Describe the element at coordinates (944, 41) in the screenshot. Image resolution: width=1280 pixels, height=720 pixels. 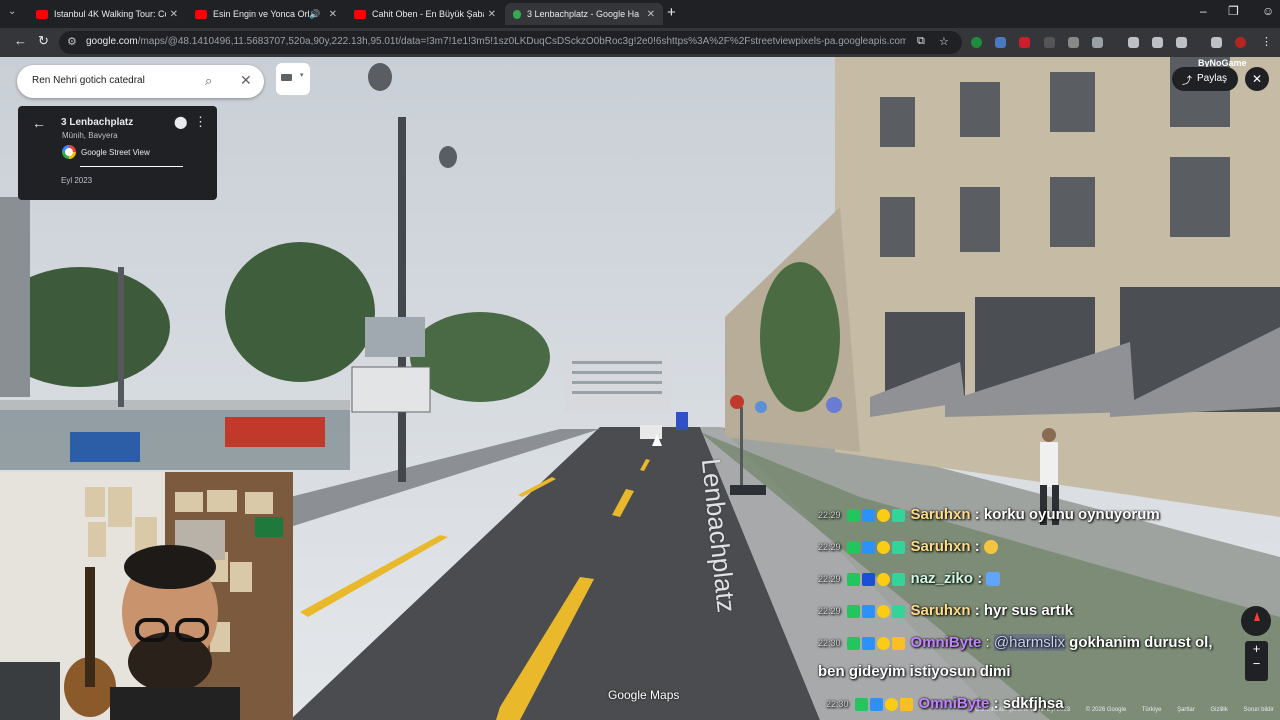
I see `bookmark-star-icon: ☆` at that location.